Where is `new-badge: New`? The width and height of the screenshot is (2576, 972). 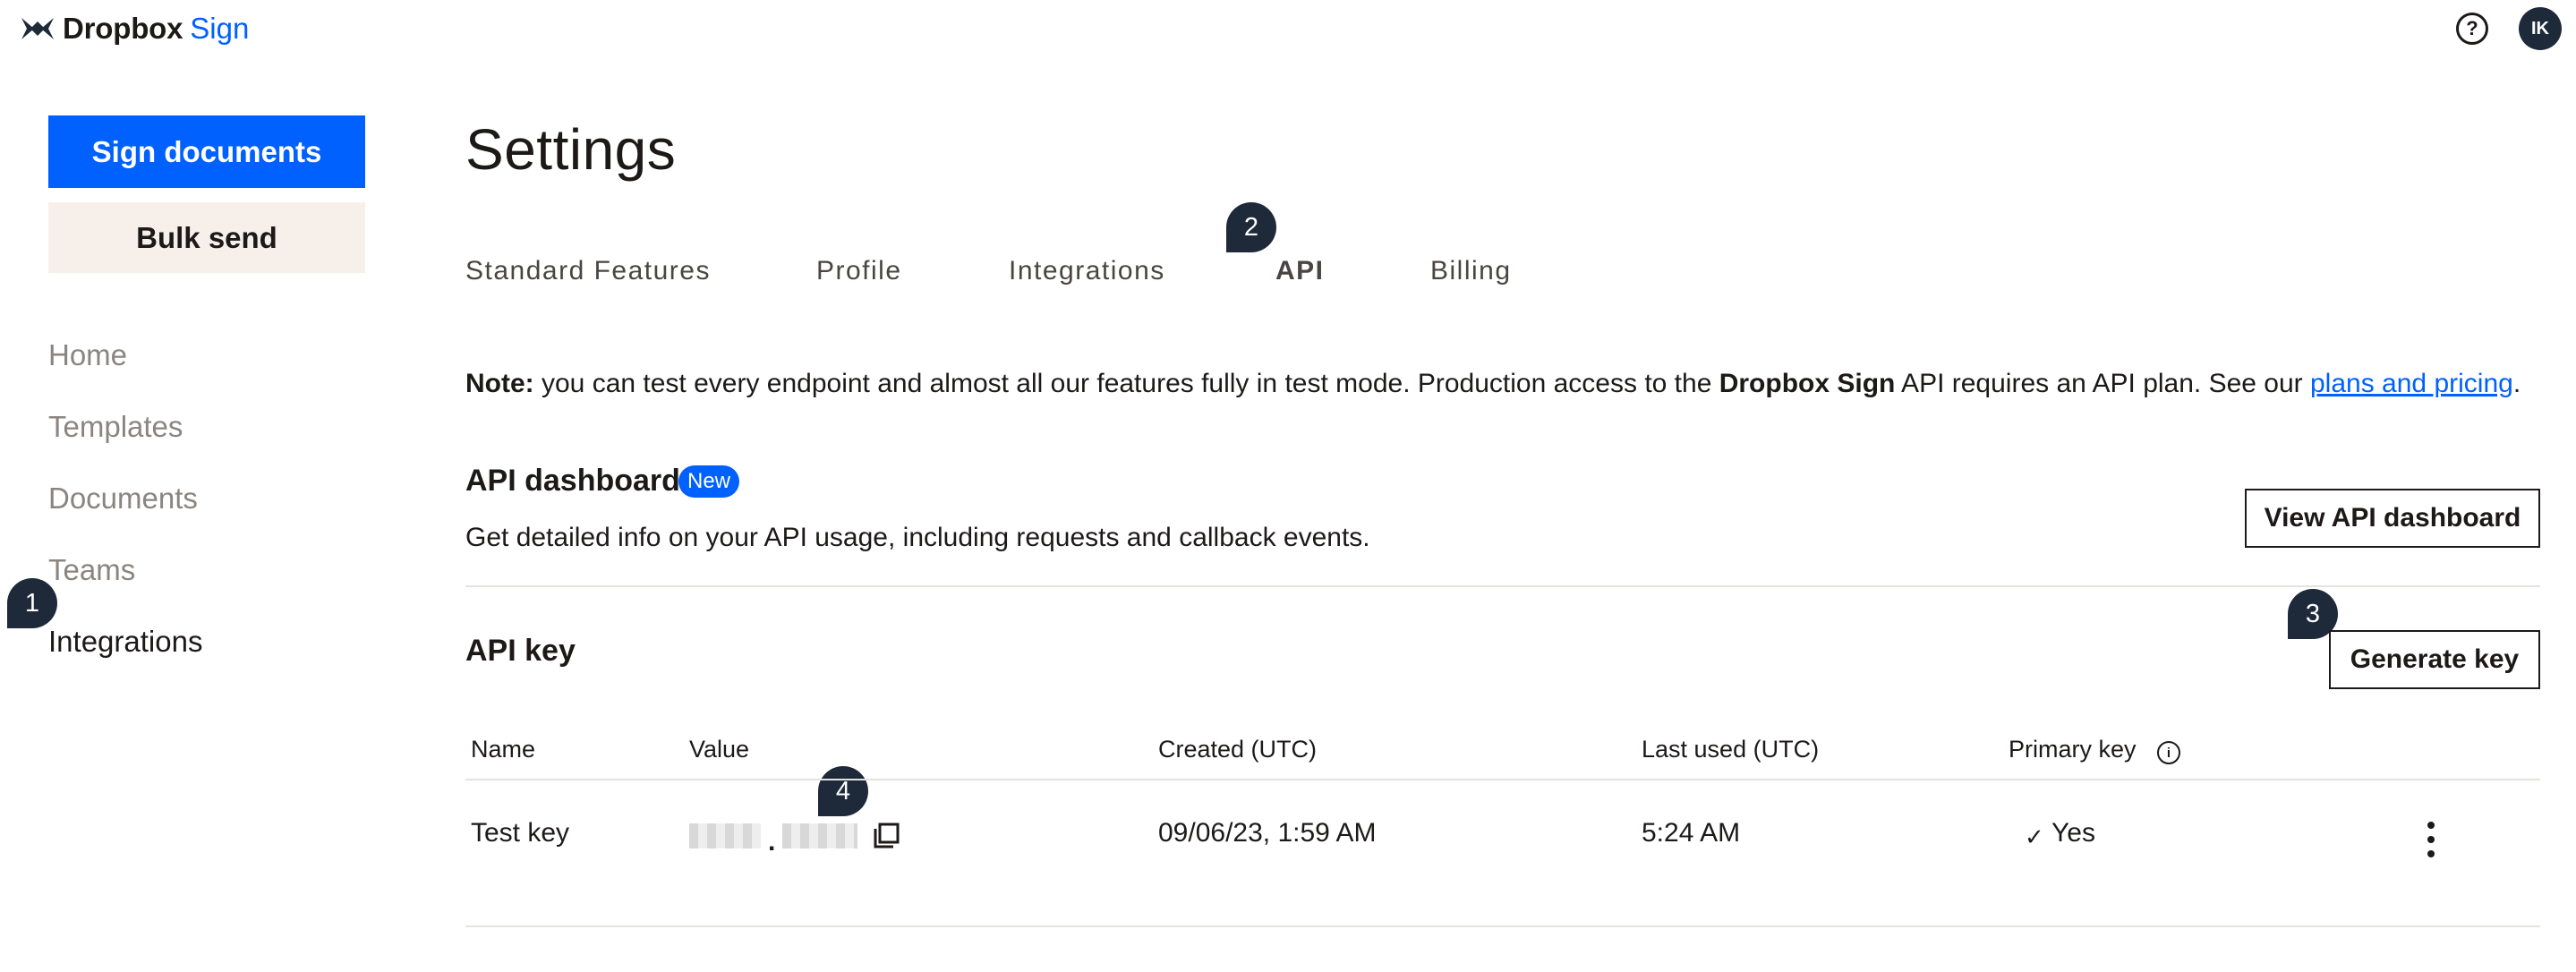
new-badge: New is located at coordinates (709, 482).